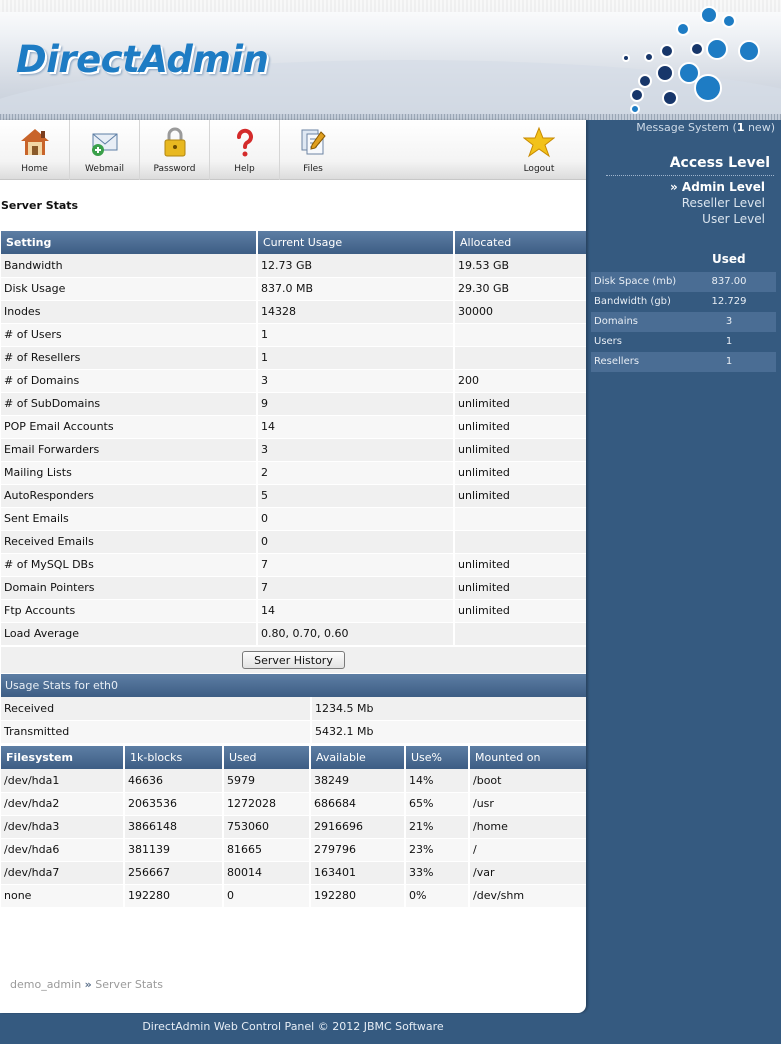 The image size is (781, 1044). I want to click on filesystem-cell: 192280, so click(174, 896).